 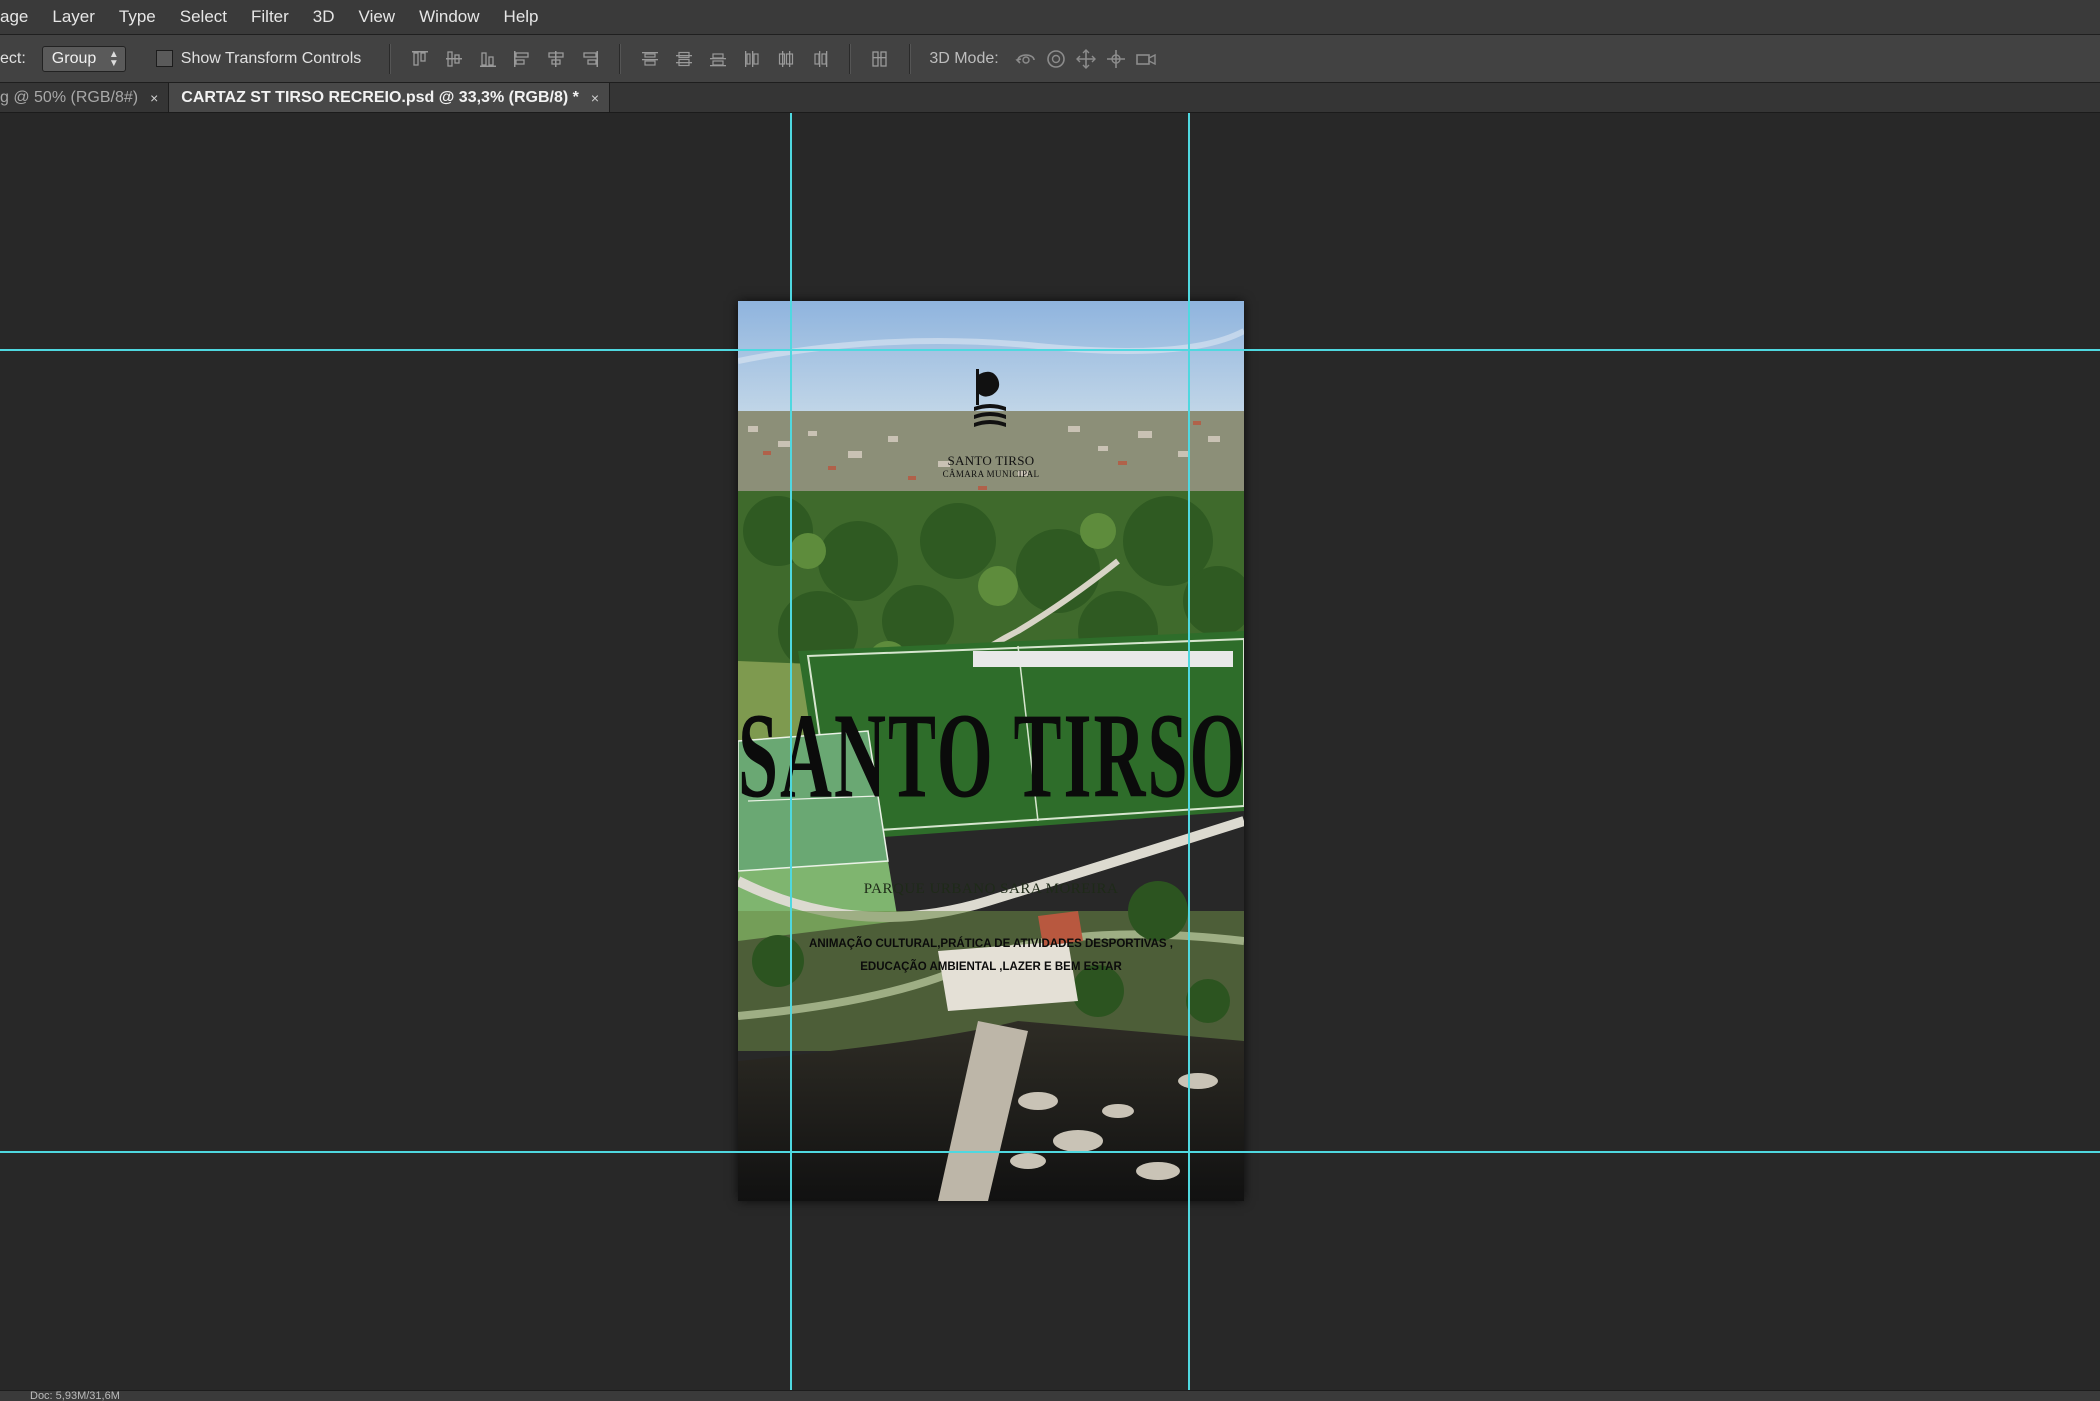 What do you see at coordinates (718, 59) in the screenshot?
I see `distribute-bottom-edges-icon` at bounding box center [718, 59].